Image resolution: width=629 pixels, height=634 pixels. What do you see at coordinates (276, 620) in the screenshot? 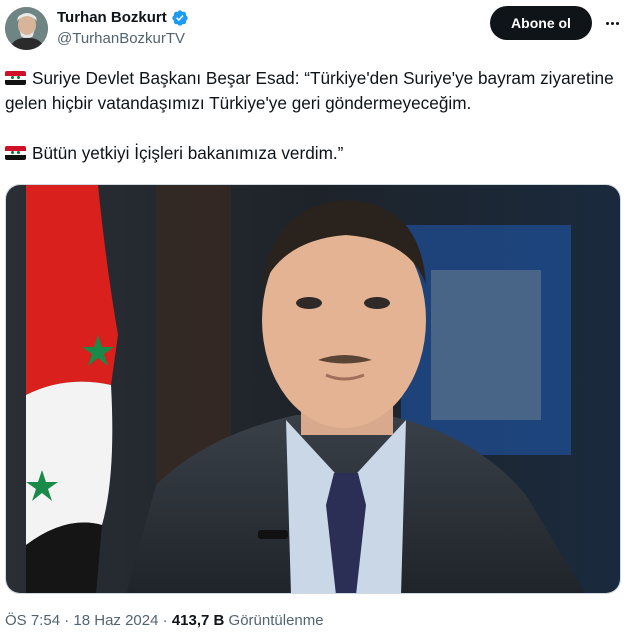
I see `views-label: Görüntülenme` at bounding box center [276, 620].